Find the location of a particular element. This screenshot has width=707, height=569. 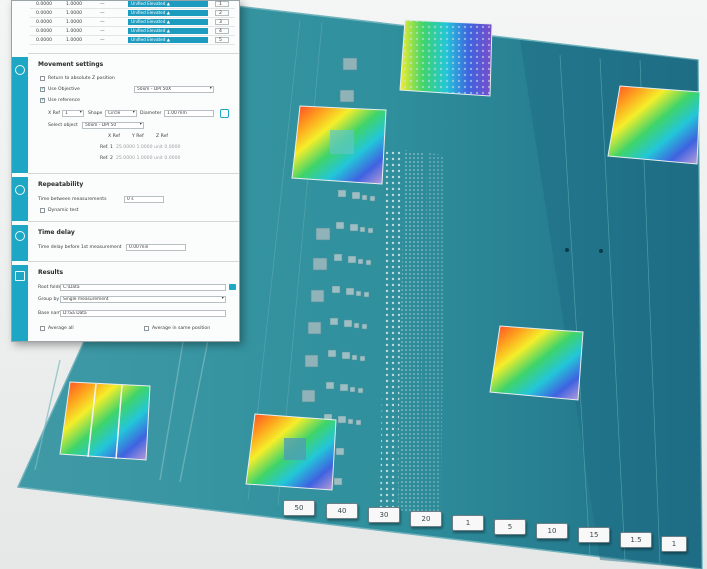

average-all-checkbox is located at coordinates (42, 328).